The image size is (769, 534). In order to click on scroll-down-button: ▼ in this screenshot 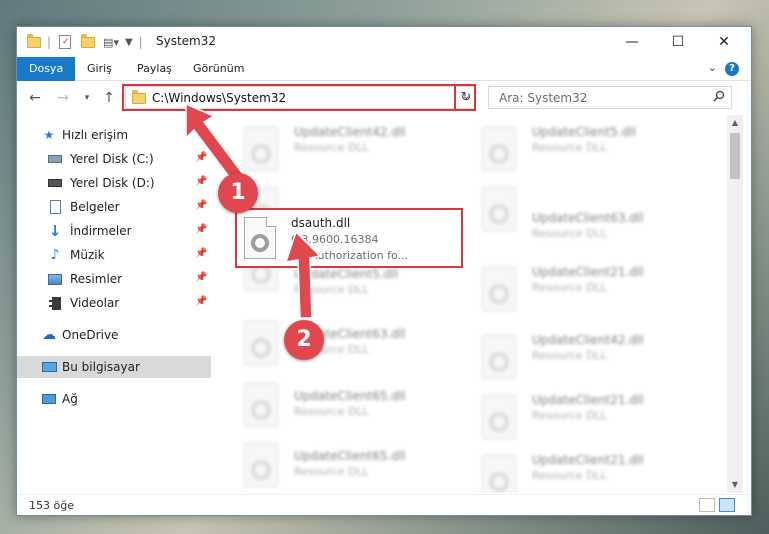, I will do `click(735, 485)`.